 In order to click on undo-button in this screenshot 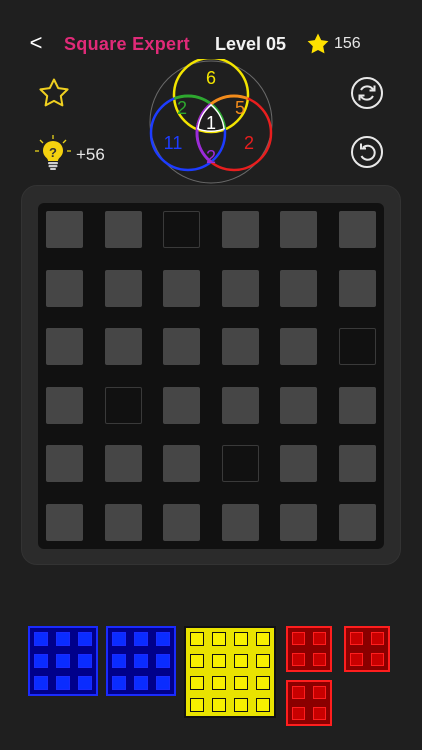, I will do `click(367, 152)`.